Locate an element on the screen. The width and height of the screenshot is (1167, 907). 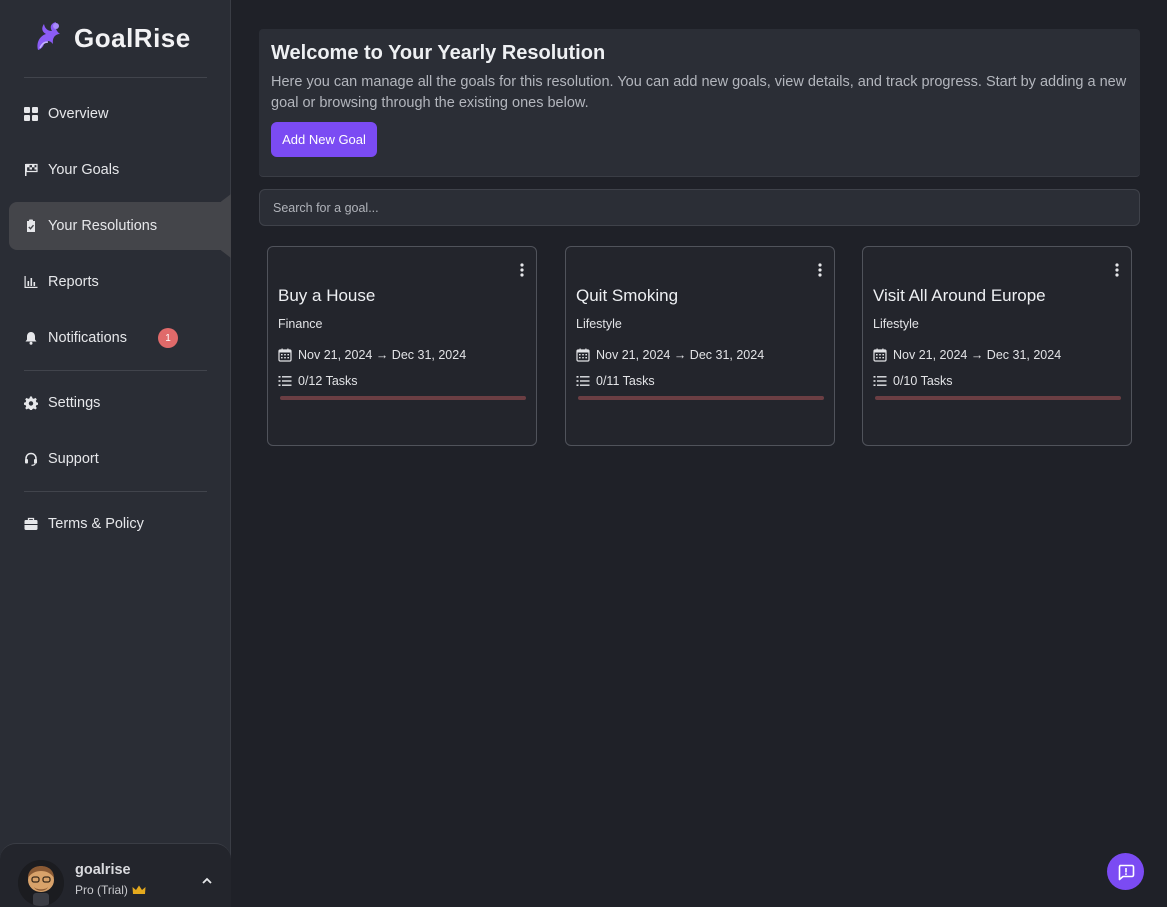
goal-tasks: 0/10 Tasks is located at coordinates (923, 381).